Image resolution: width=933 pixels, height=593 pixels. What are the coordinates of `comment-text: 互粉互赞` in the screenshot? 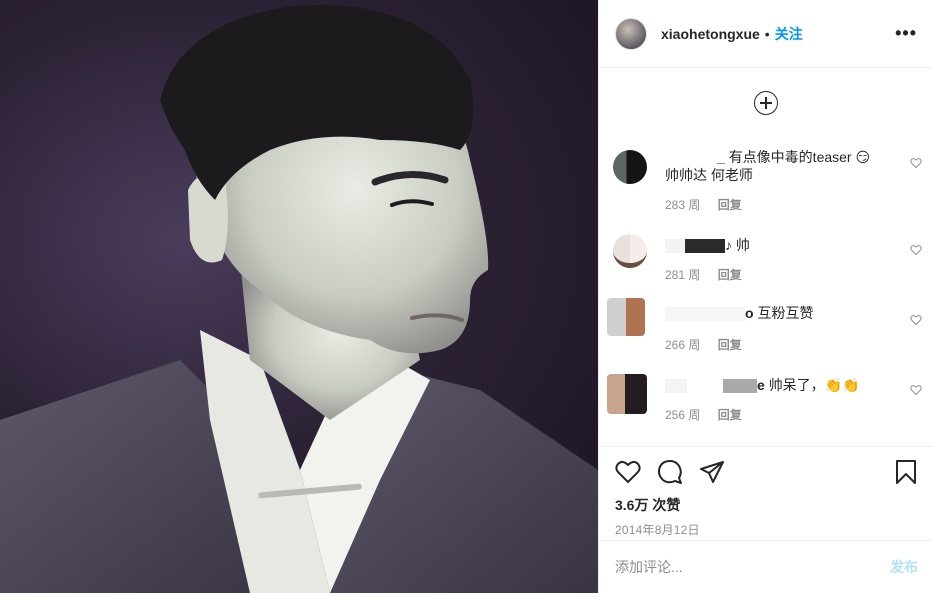 It's located at (785, 313).